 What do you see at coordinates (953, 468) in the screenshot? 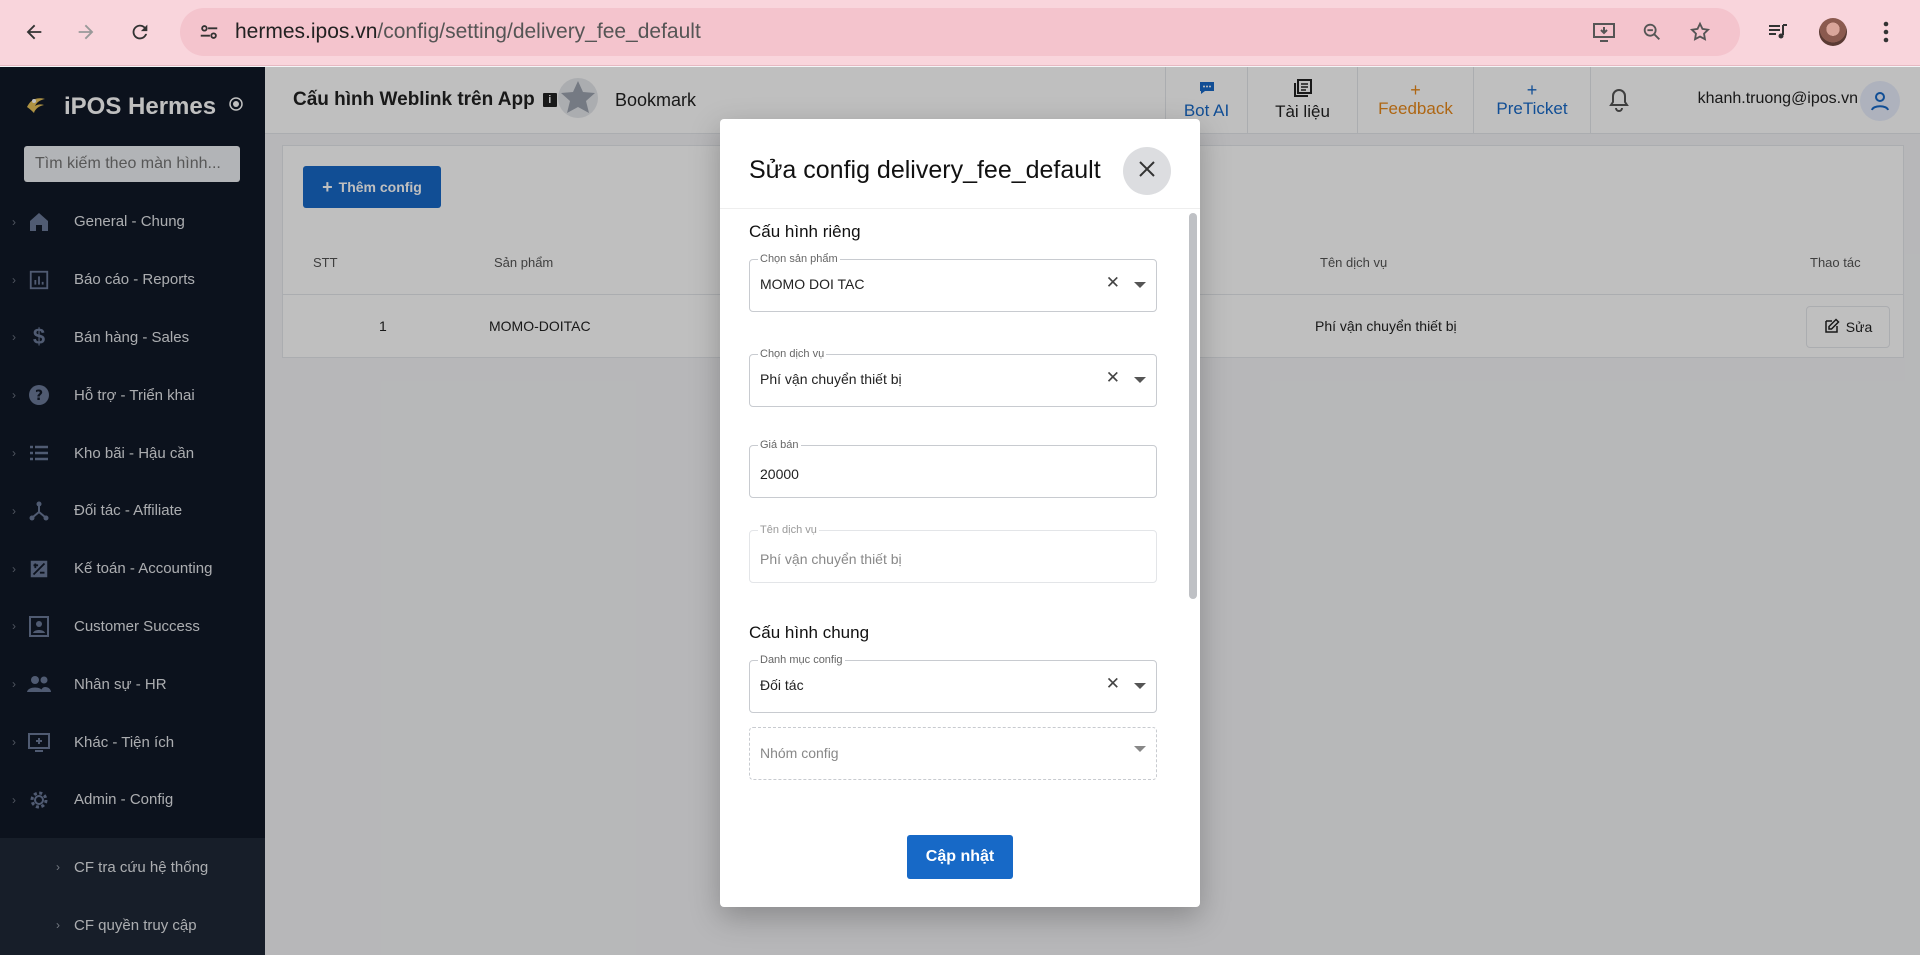
I see `price-input: Giá bán 20000` at bounding box center [953, 468].